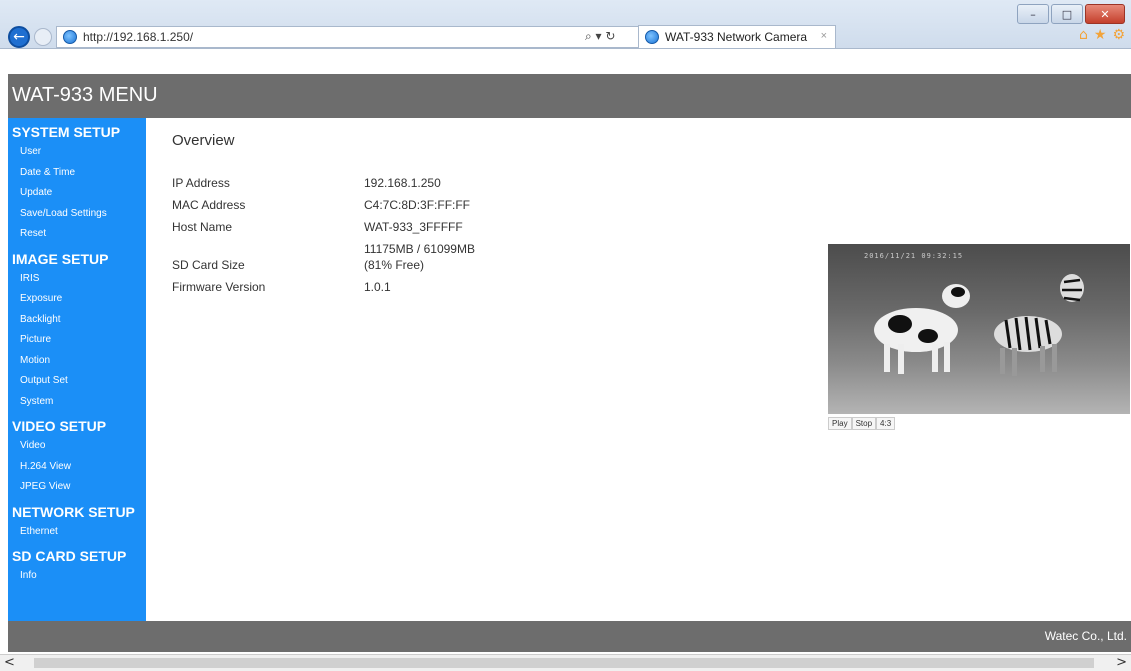 The image size is (1131, 671). What do you see at coordinates (209, 205) in the screenshot?
I see `mac-address-label: MAC Address` at bounding box center [209, 205].